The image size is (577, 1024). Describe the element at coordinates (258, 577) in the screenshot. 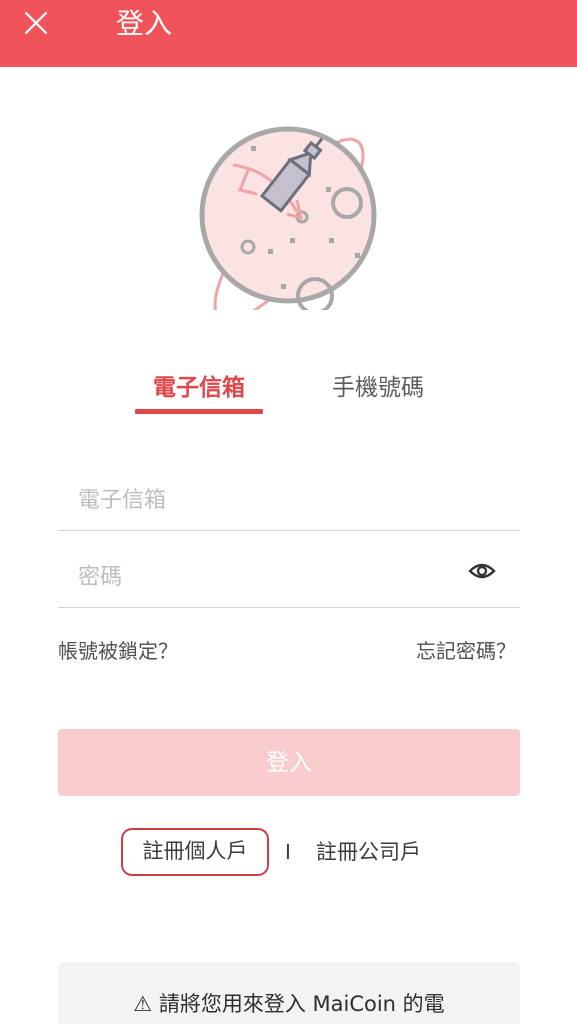

I see `password-input` at that location.